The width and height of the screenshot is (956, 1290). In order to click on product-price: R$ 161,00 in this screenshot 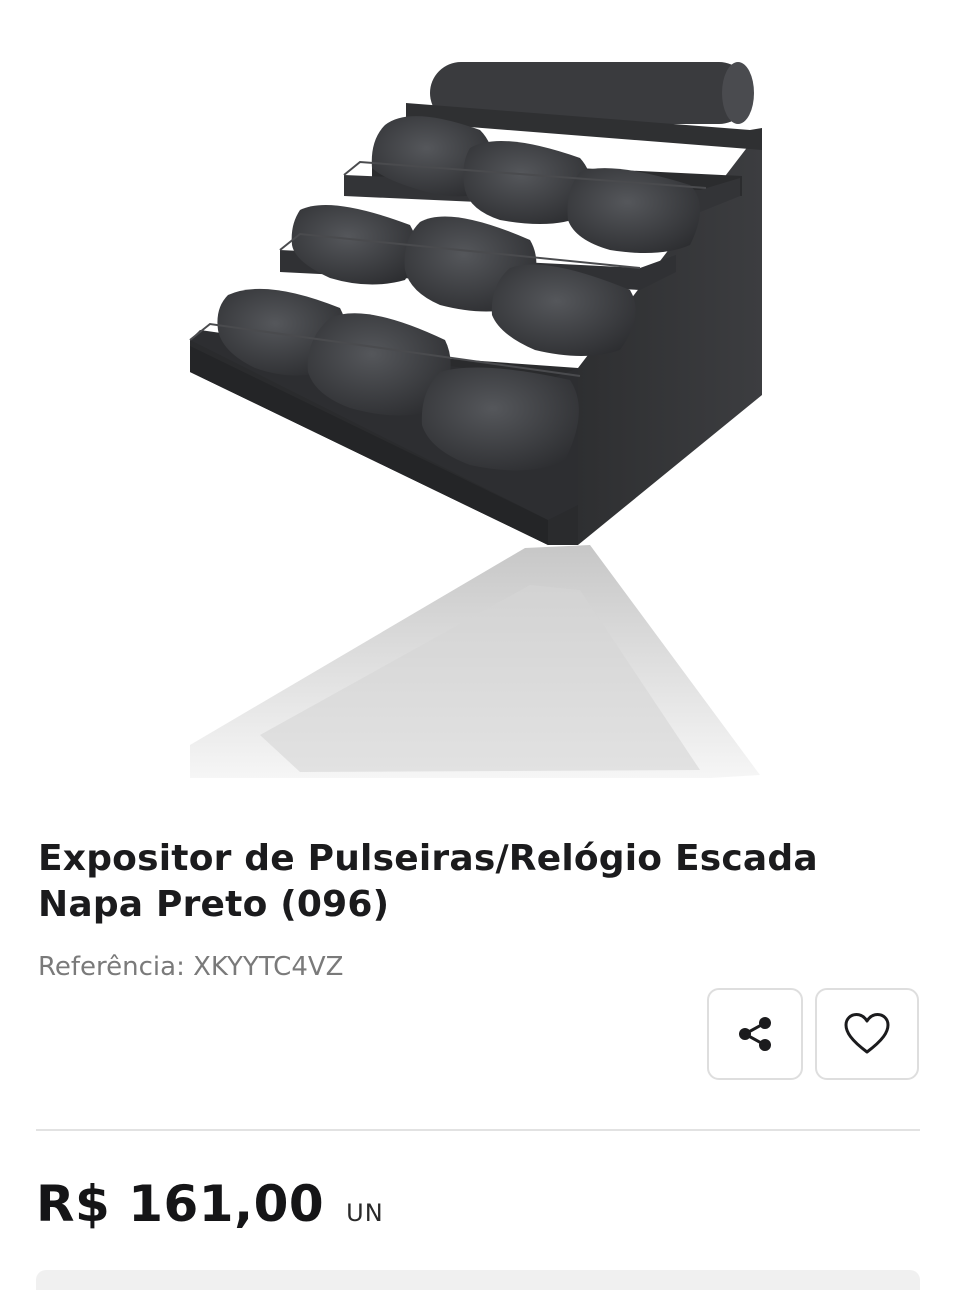, I will do `click(180, 1204)`.